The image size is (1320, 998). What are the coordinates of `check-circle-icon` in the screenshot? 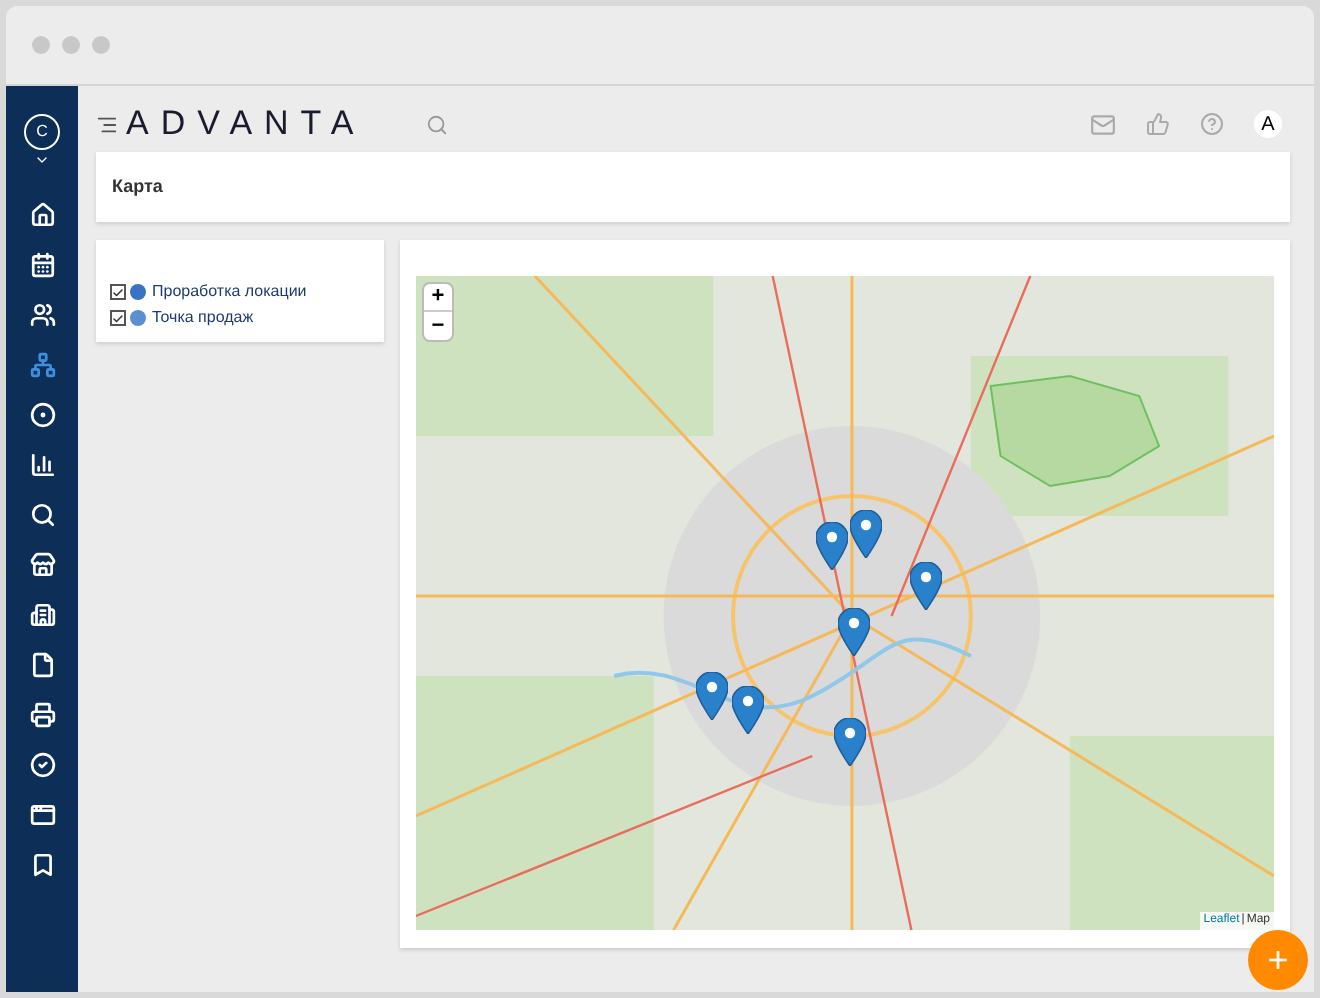 It's located at (42, 765).